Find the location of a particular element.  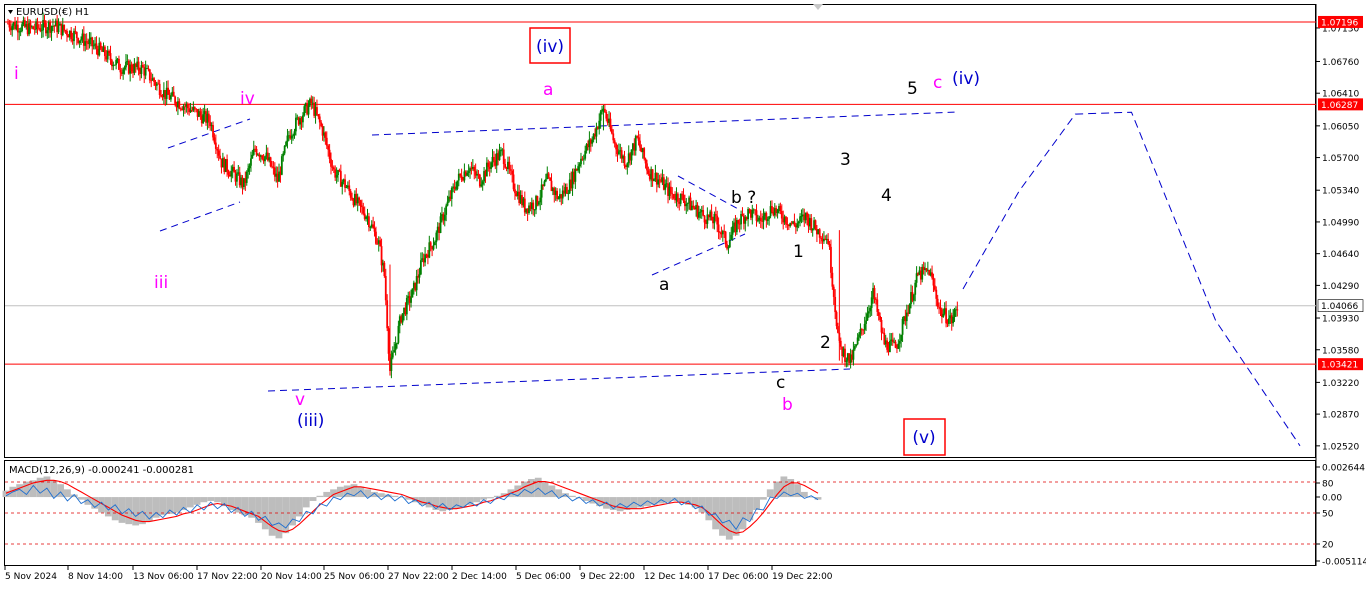

wave-label-a-black: a is located at coordinates (664, 285).